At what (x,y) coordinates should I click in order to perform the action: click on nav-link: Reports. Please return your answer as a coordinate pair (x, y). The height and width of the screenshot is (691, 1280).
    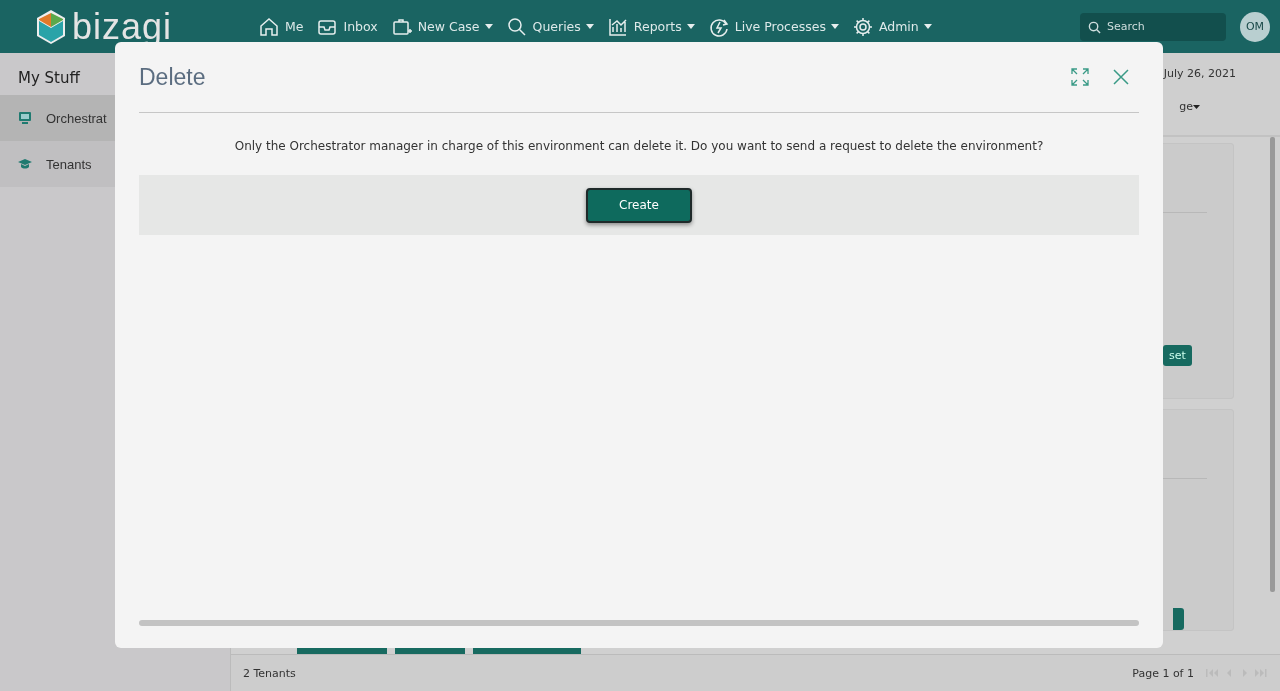
    Looking at the image, I should click on (650, 26).